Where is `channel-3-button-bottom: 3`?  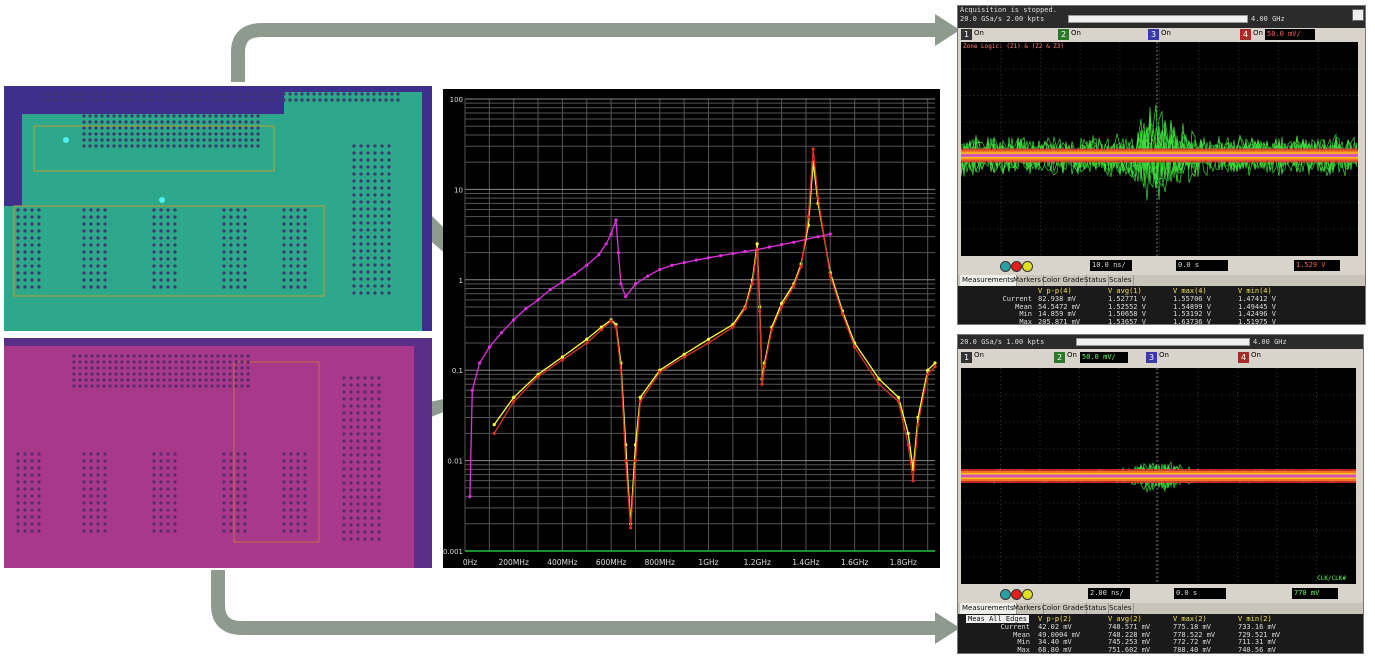 channel-3-button-bottom: 3 is located at coordinates (1151, 357).